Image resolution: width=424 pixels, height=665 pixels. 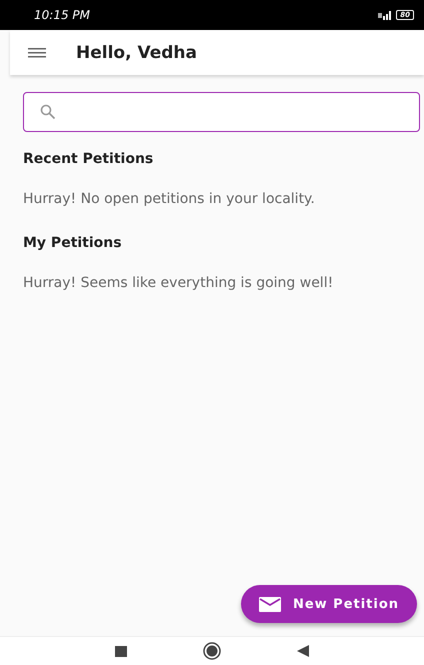 I want to click on envelope-icon, so click(x=269, y=604).